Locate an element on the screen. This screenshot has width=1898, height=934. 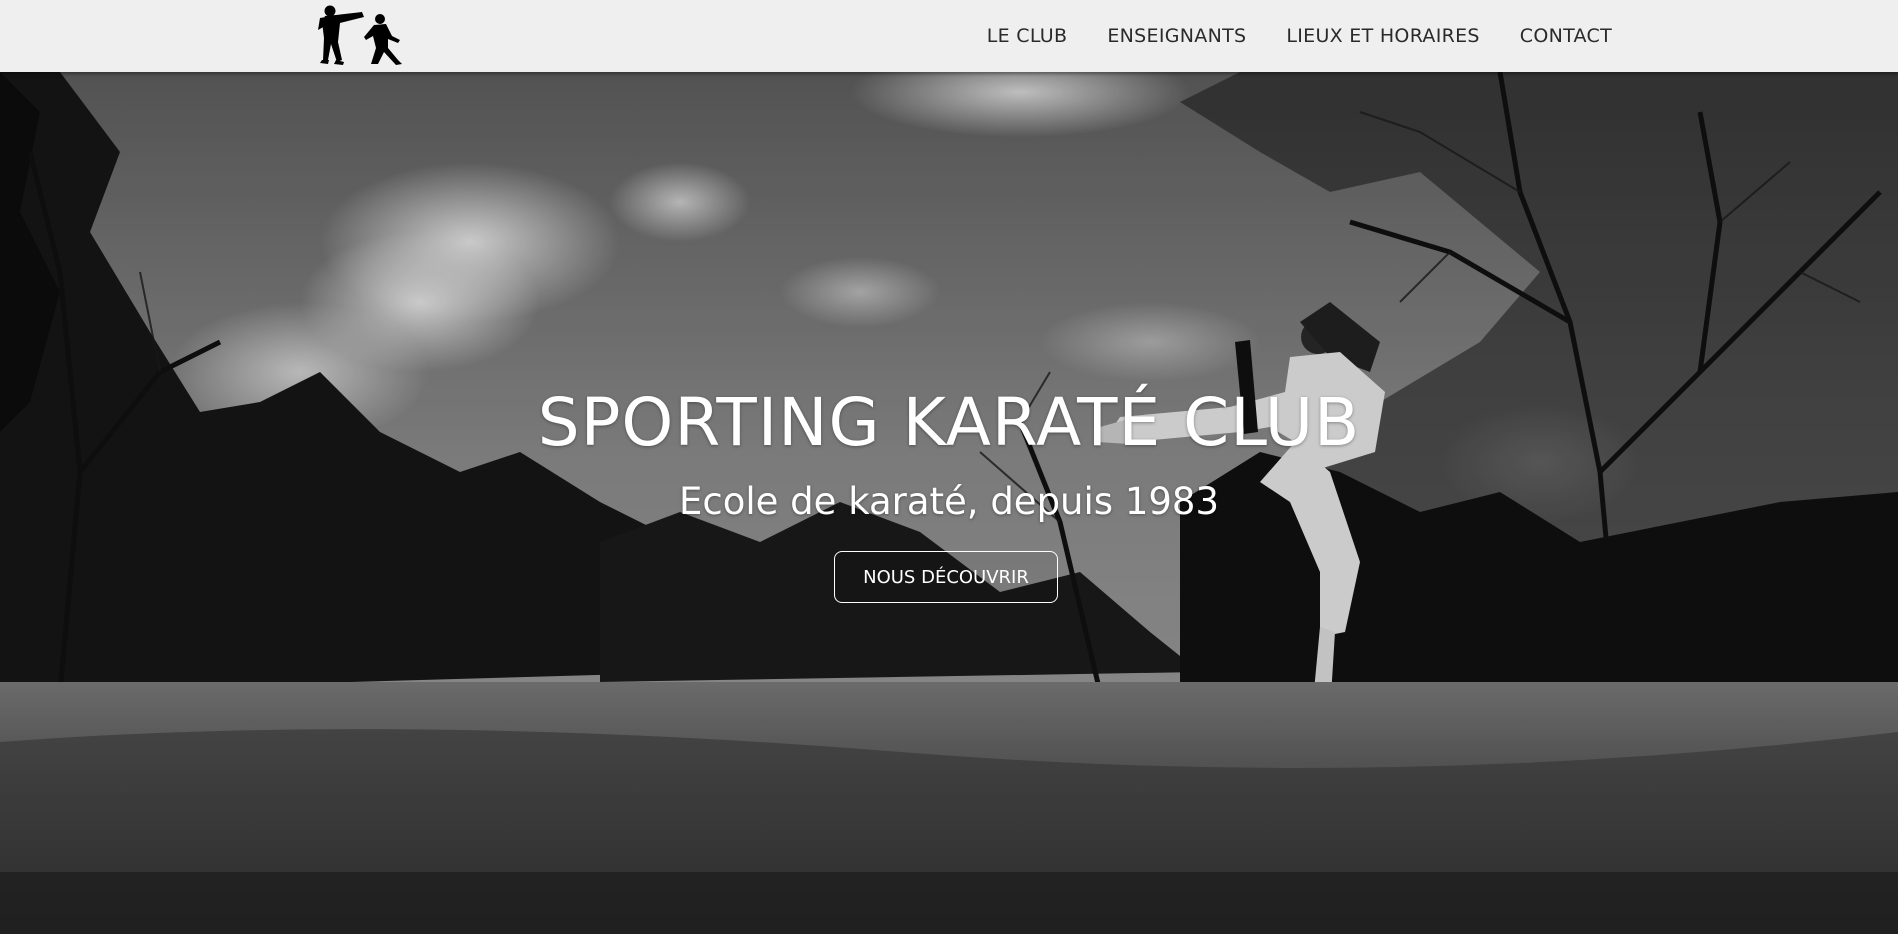
nav-item-lieux-et-horaires: LIEUX ET HORAIRES is located at coordinates (1382, 36).